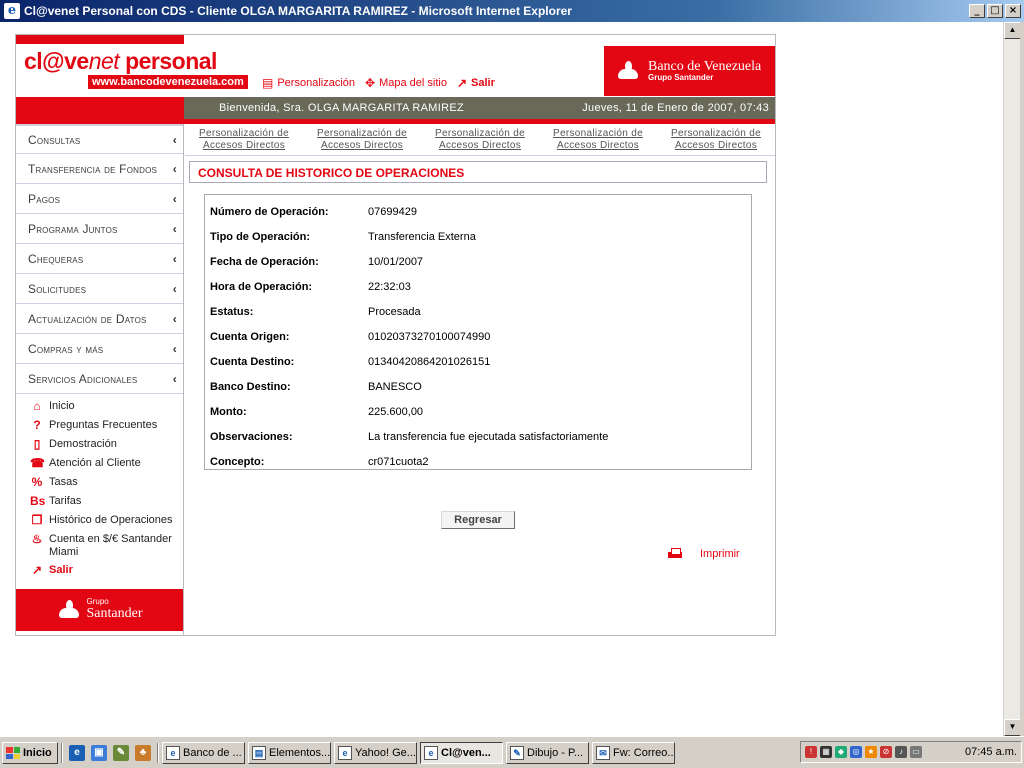 This screenshot has width=1024, height=768. I want to click on desktop-quicklaunch-icon: ▣, so click(99, 753).